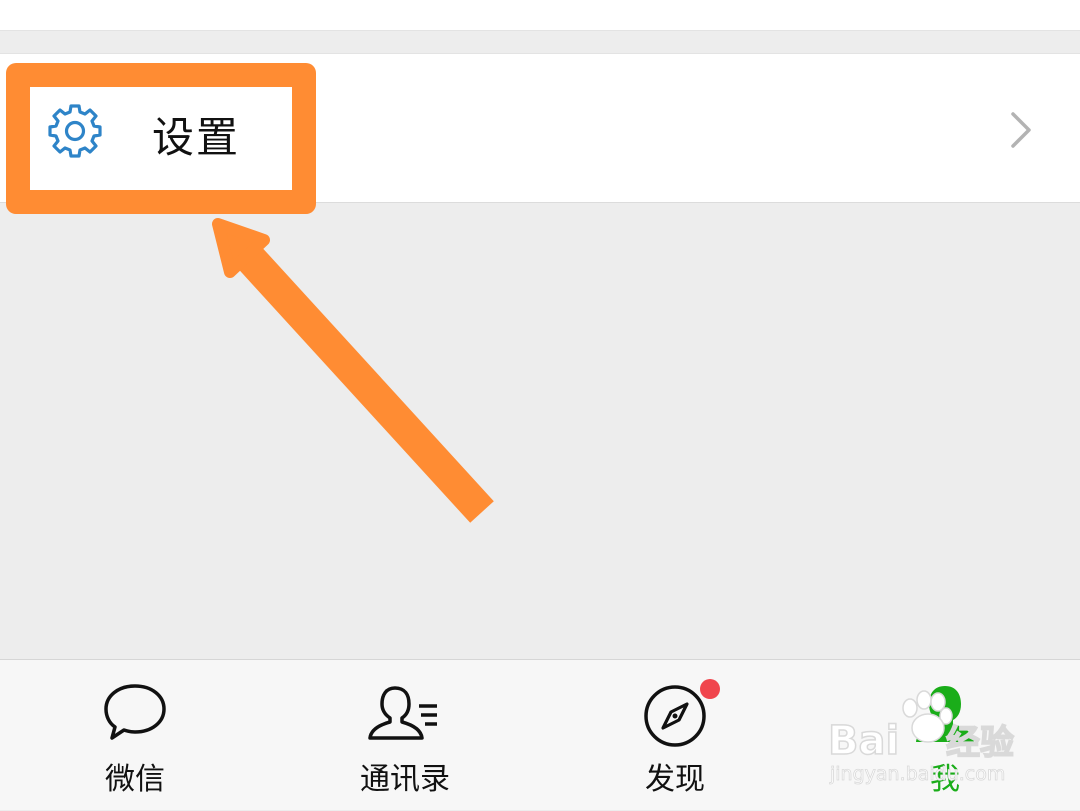 This screenshot has width=1080, height=811. I want to click on divider, so click(540, 30).